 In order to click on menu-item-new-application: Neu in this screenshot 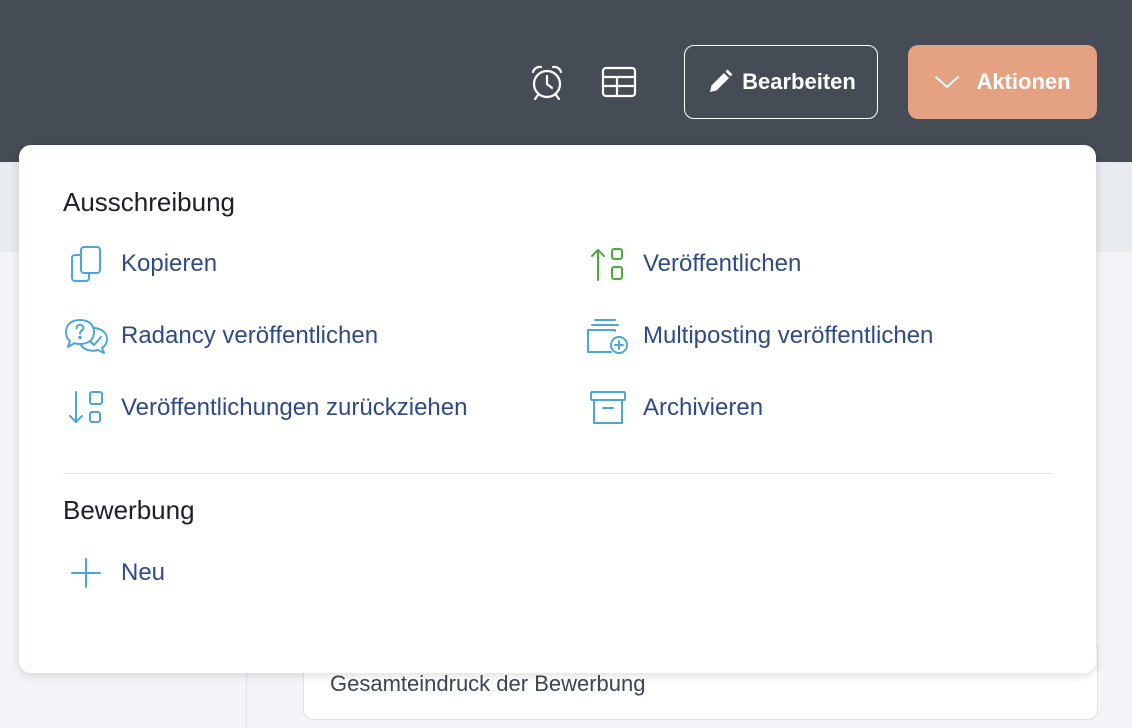, I will do `click(114, 573)`.